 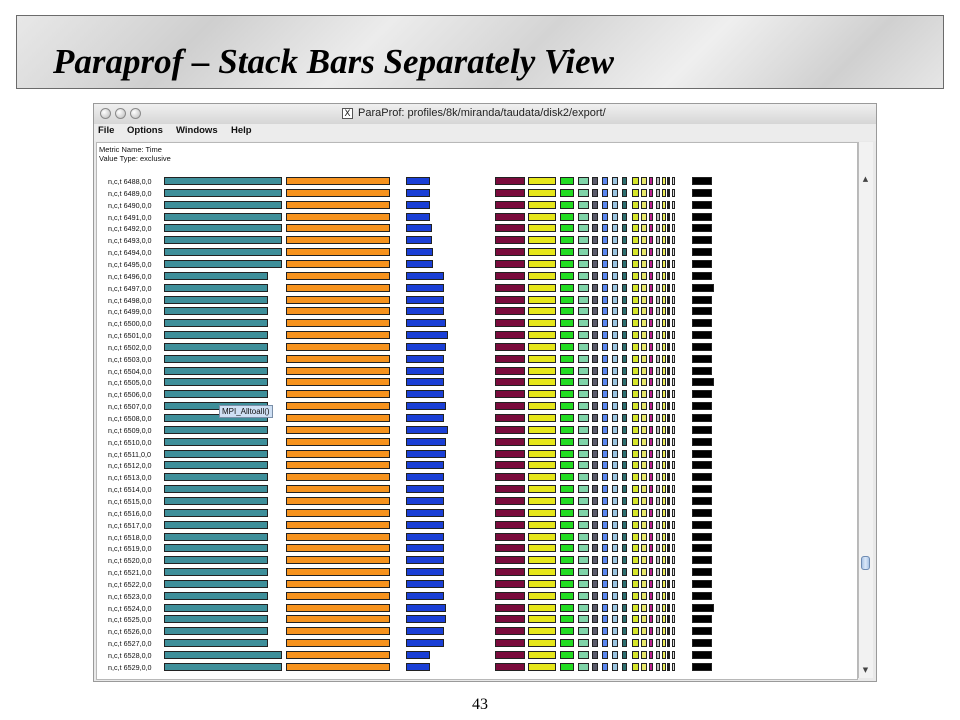 What do you see at coordinates (477, 490) in the screenshot?
I see `table-row: n,c,t 6514,0,0` at bounding box center [477, 490].